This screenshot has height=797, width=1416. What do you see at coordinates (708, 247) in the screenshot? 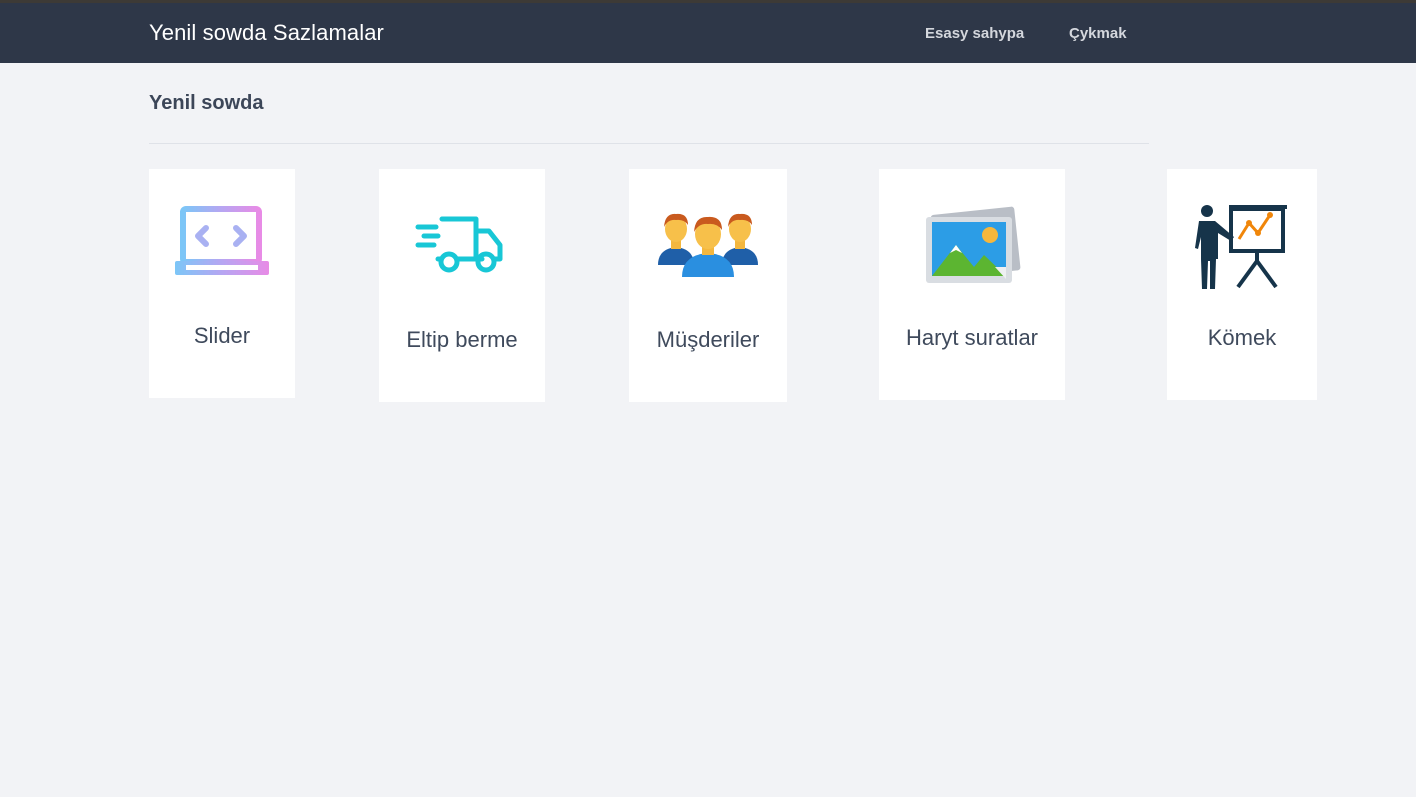
I see `customers-group-icon` at bounding box center [708, 247].